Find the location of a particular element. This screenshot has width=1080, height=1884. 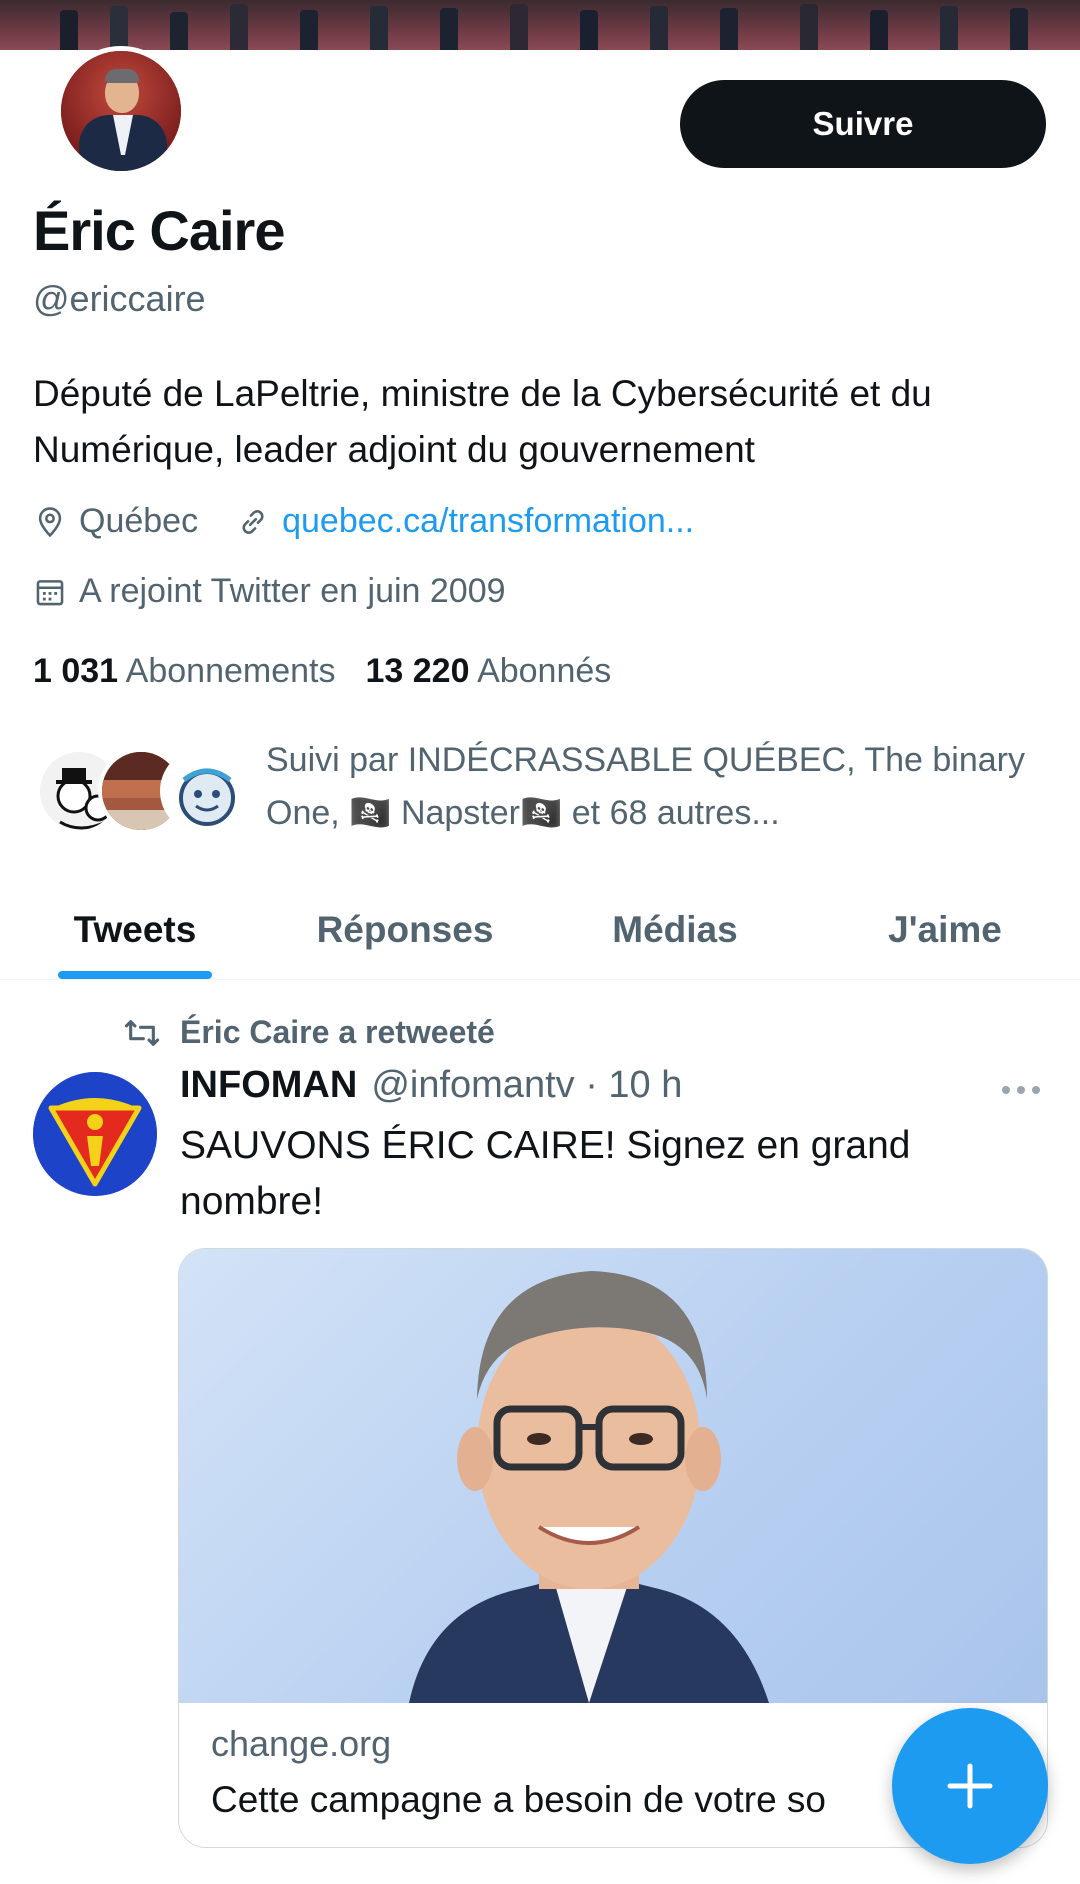

tab-tweets: Tweets is located at coordinates (135, 929).